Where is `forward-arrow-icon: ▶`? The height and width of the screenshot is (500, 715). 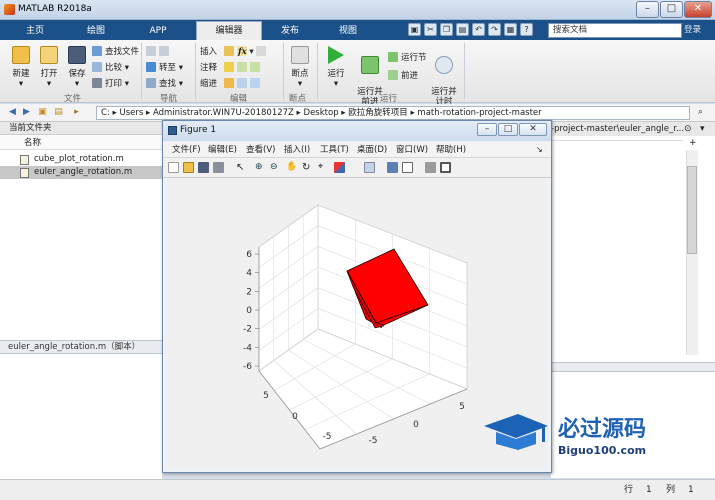
forward-arrow-icon: ▶ is located at coordinates (26, 112).